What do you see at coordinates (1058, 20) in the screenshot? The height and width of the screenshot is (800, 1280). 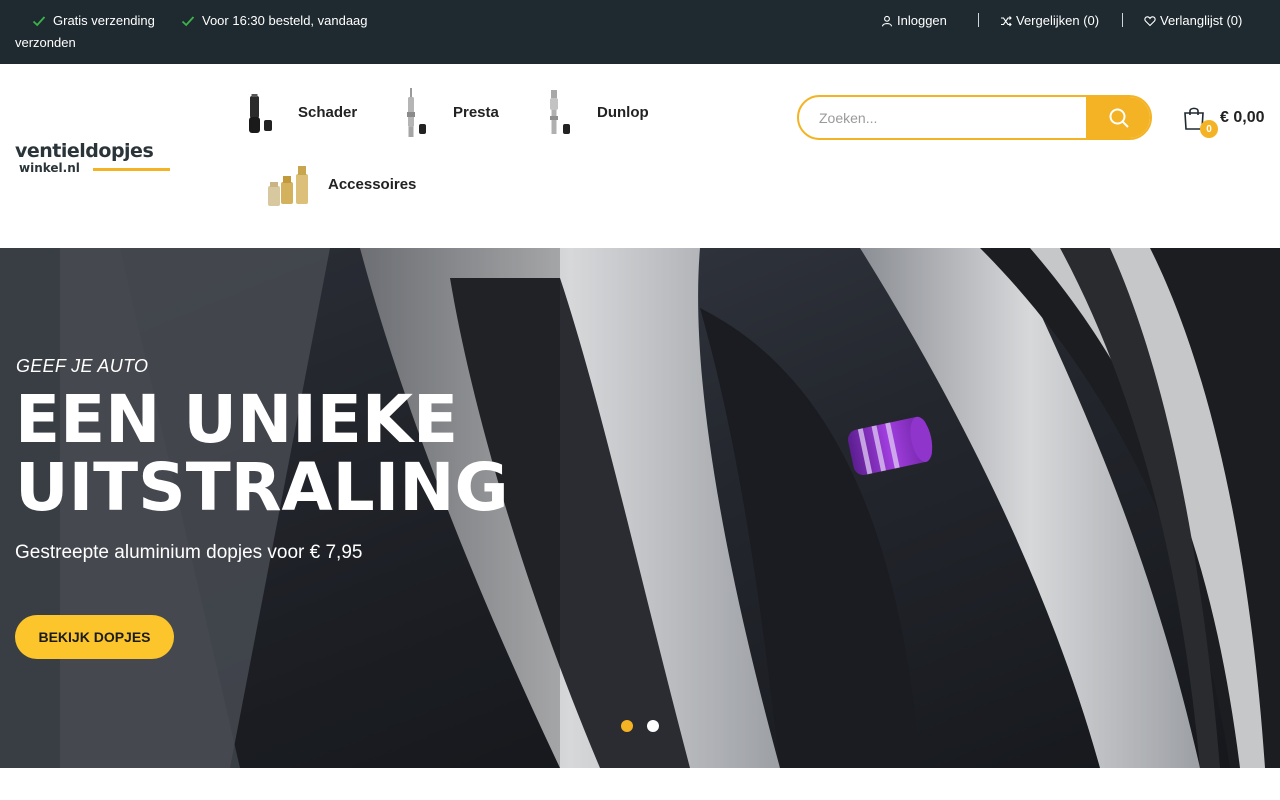 I see `compare-label: Vergelijken (0)` at bounding box center [1058, 20].